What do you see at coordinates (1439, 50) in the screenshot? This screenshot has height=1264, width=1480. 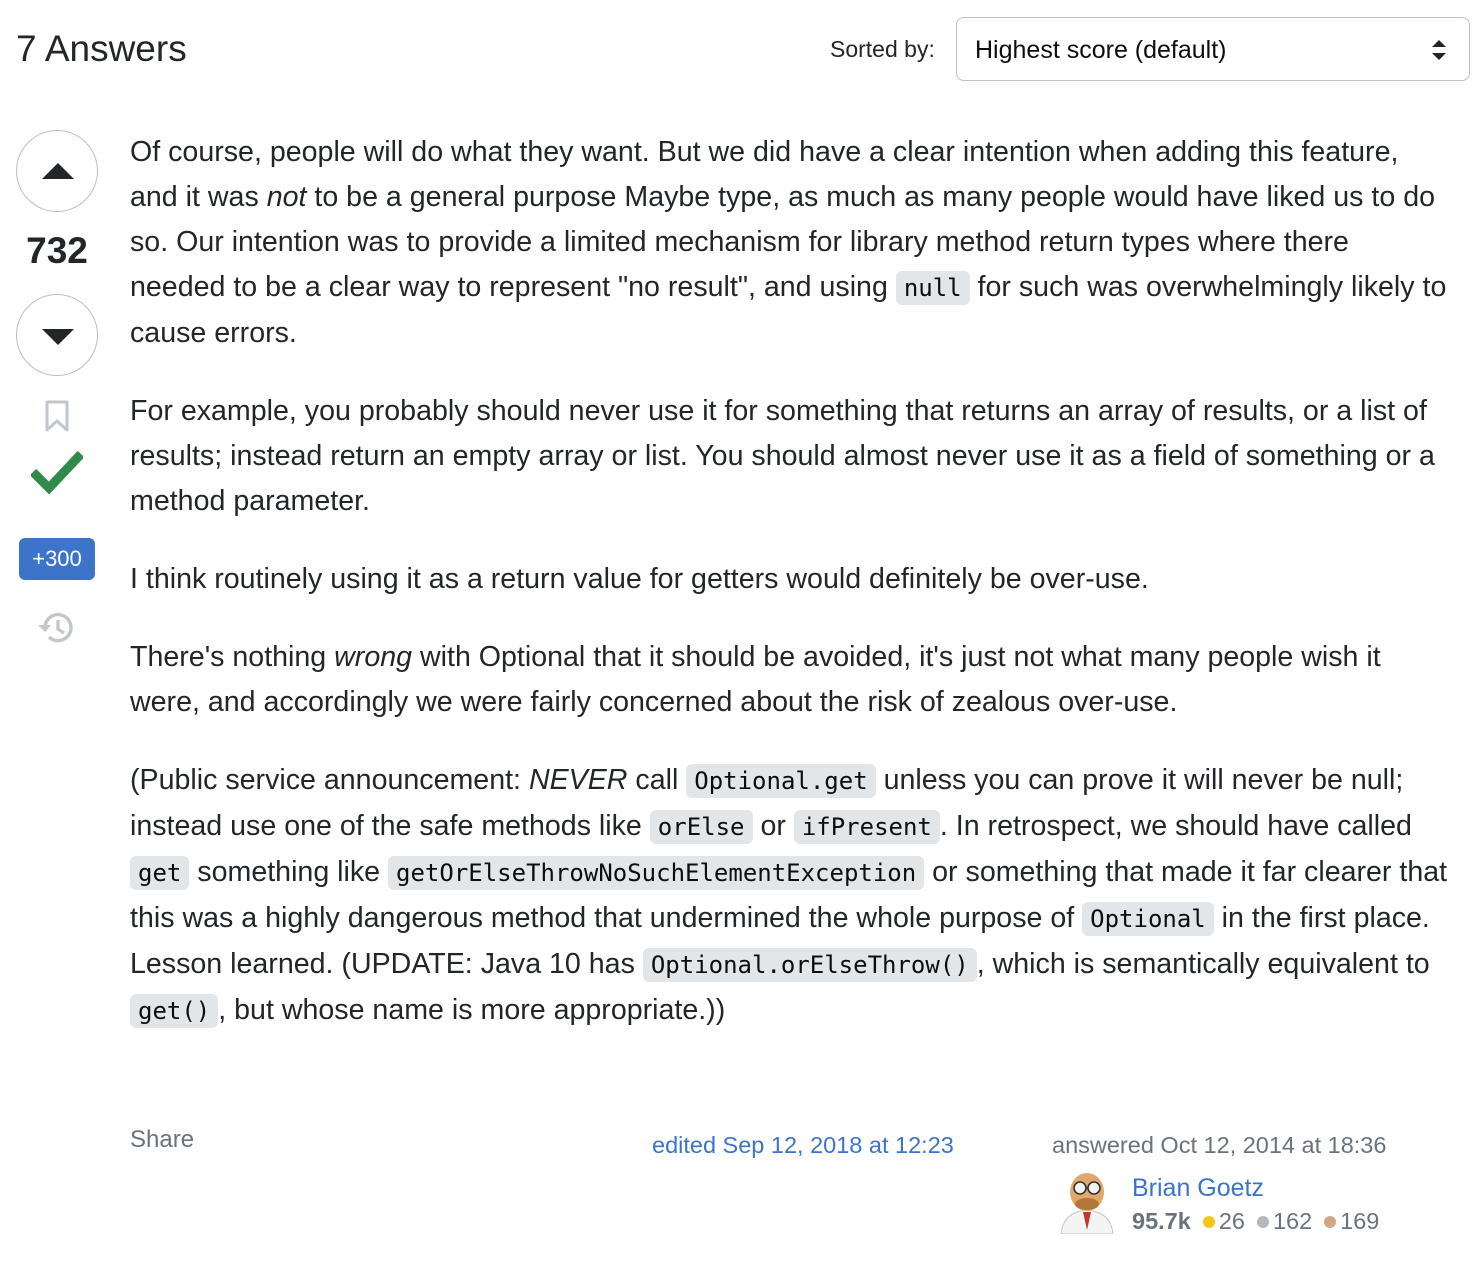 I see `sort-arrows-icon` at bounding box center [1439, 50].